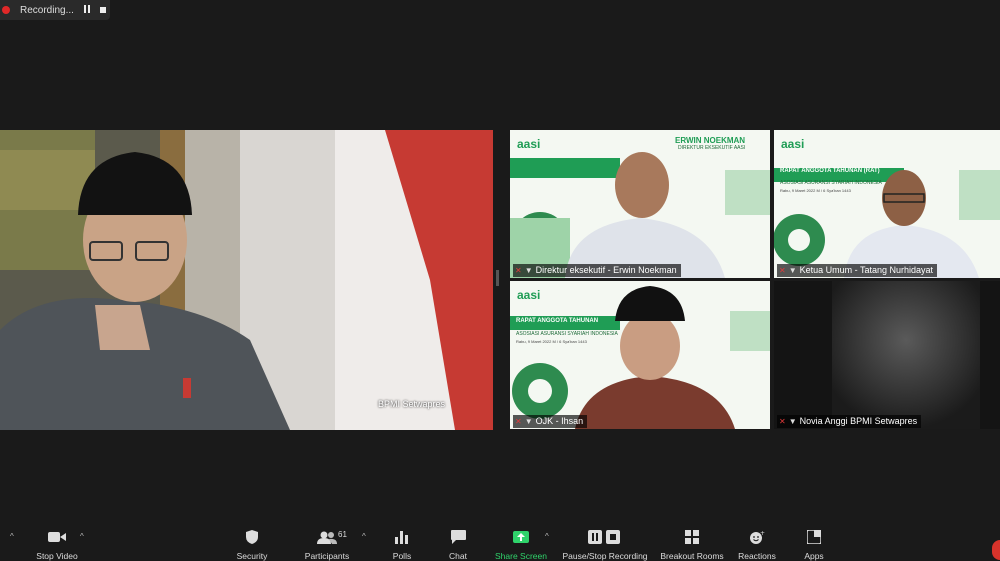 The width and height of the screenshot is (1000, 561). What do you see at coordinates (830, 171) in the screenshot?
I see `banner-title: RAPAT ANGGOTA TAHUNAN (RAT)` at bounding box center [830, 171].